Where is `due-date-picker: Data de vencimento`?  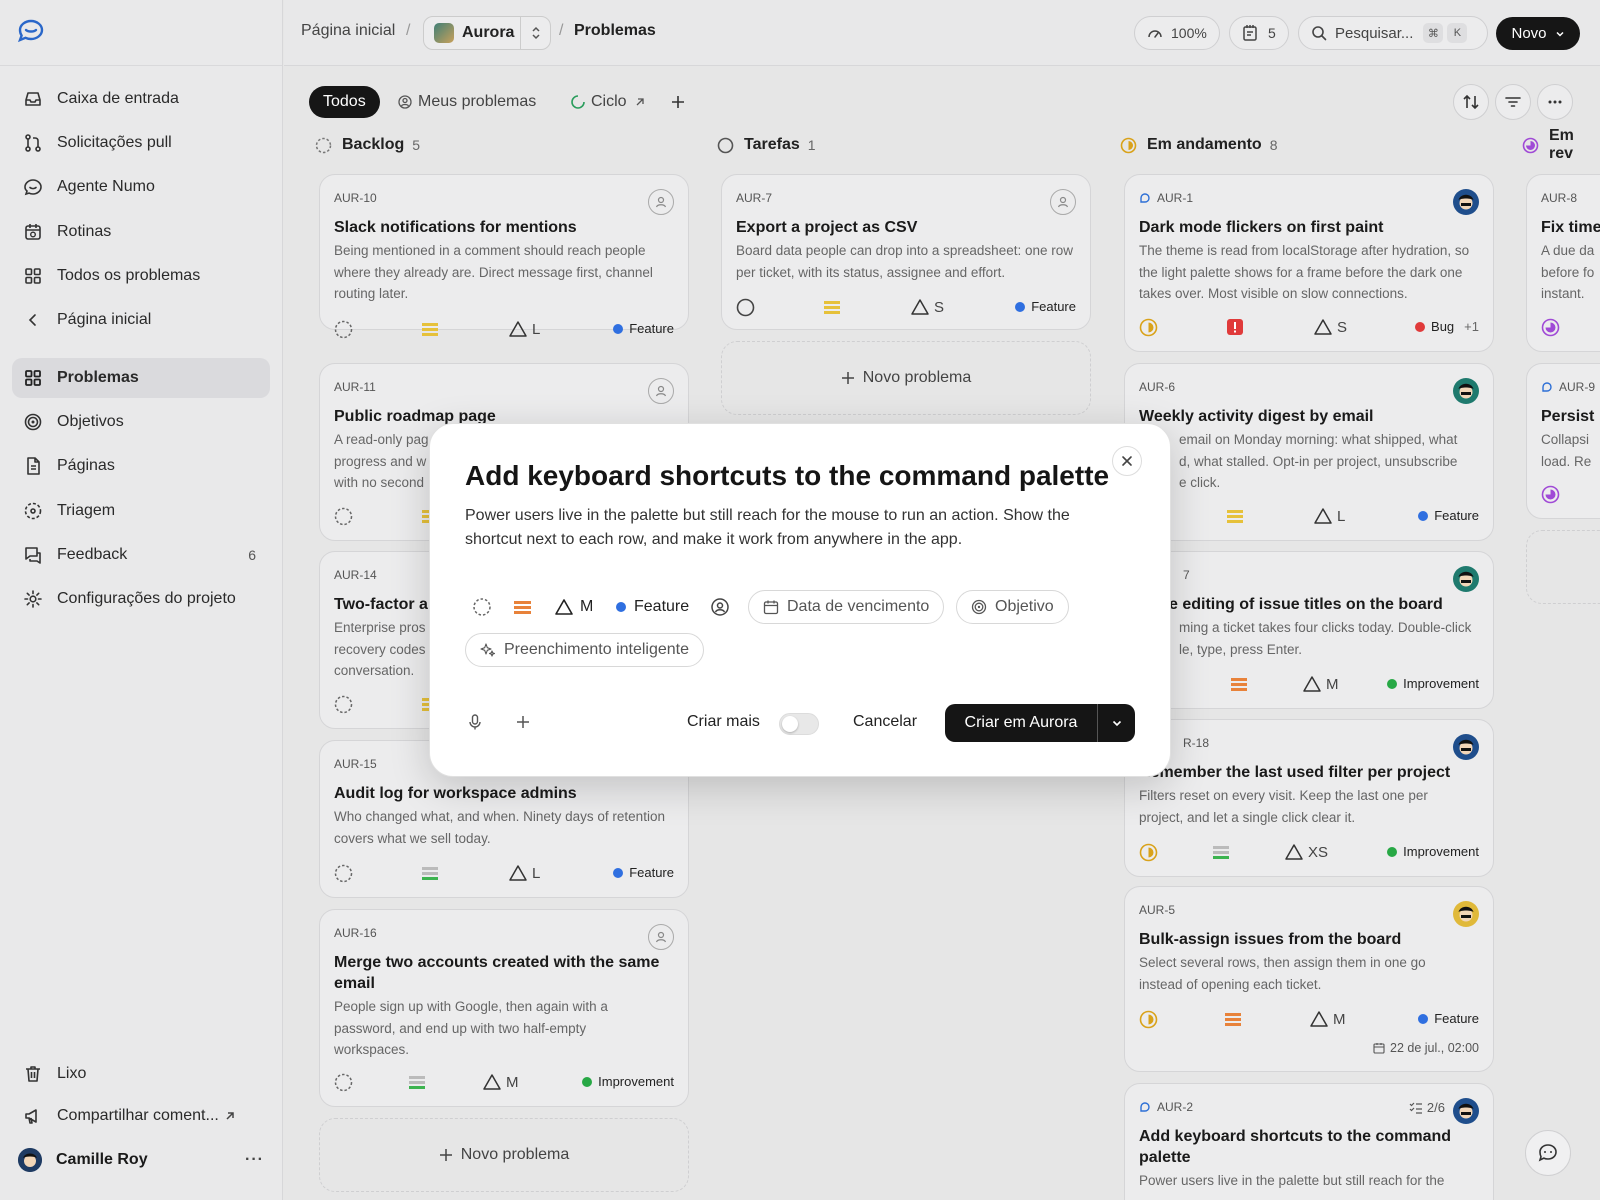 due-date-picker: Data de vencimento is located at coordinates (846, 607).